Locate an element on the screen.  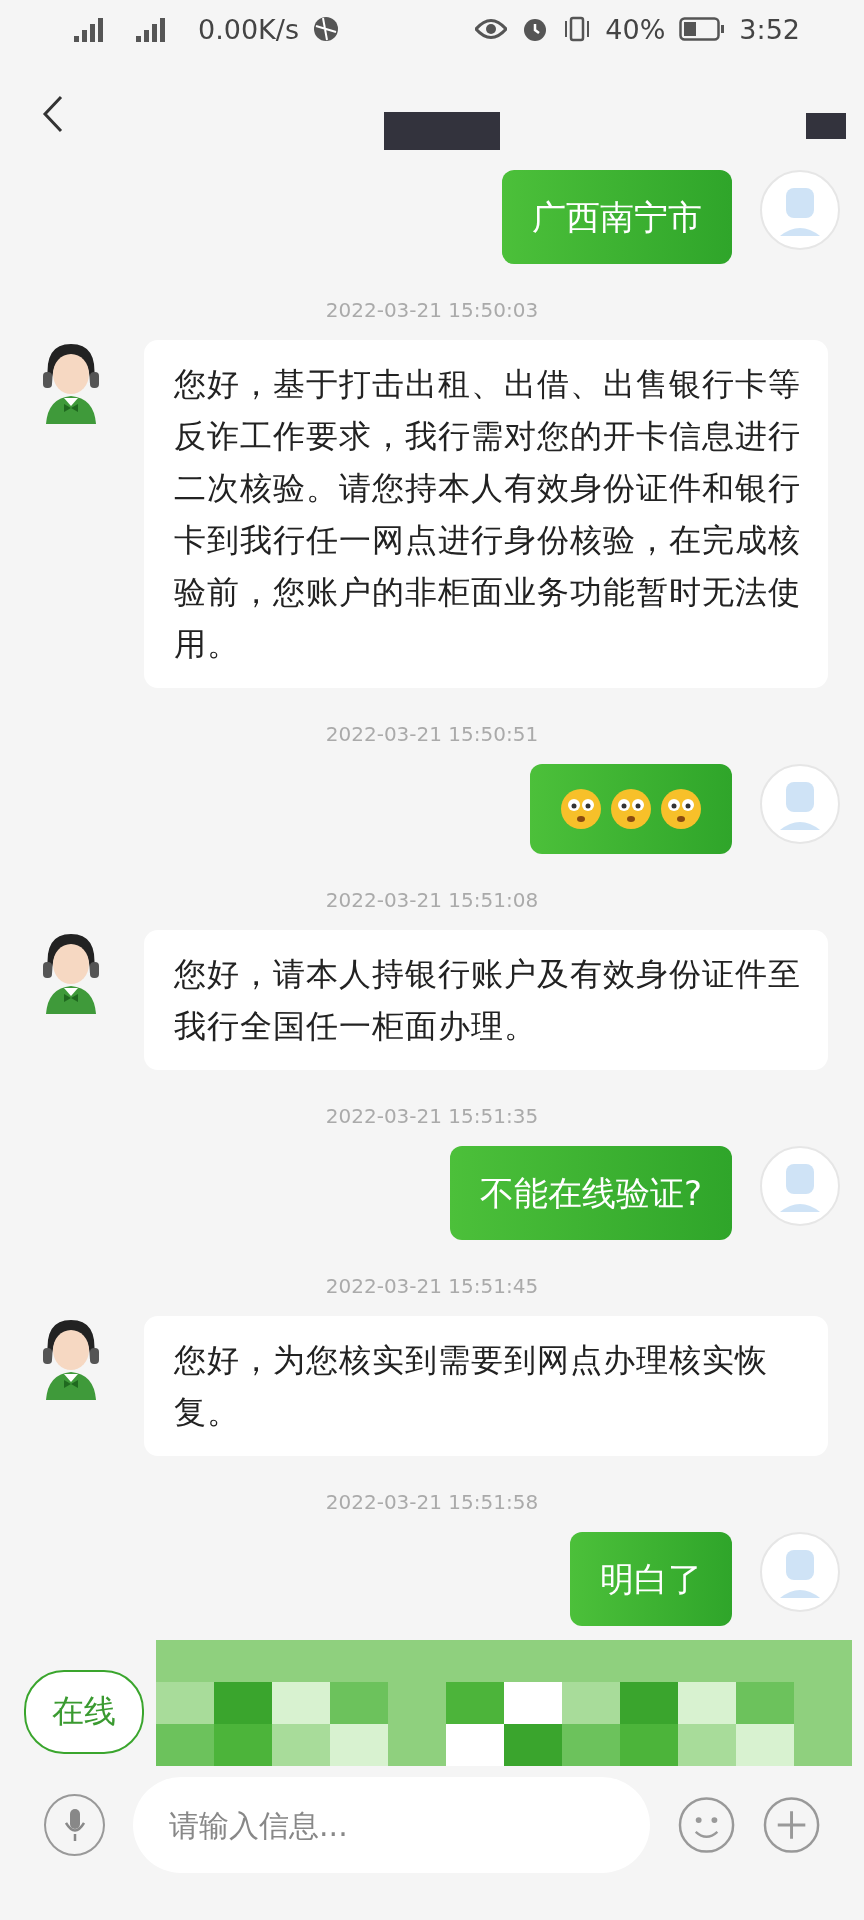
agent-message-bubble: 您好，请本人持银行账户及有效身份证件至我行全国任一柜面办理。 is located at coordinates (486, 1000).